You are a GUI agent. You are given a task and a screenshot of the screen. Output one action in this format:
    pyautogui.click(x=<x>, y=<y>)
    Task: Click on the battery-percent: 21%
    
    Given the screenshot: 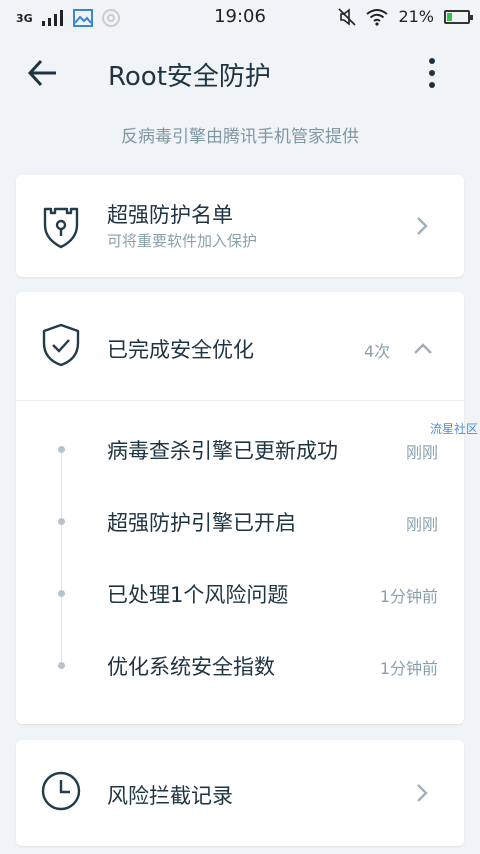 What is the action you would take?
    pyautogui.click(x=416, y=16)
    